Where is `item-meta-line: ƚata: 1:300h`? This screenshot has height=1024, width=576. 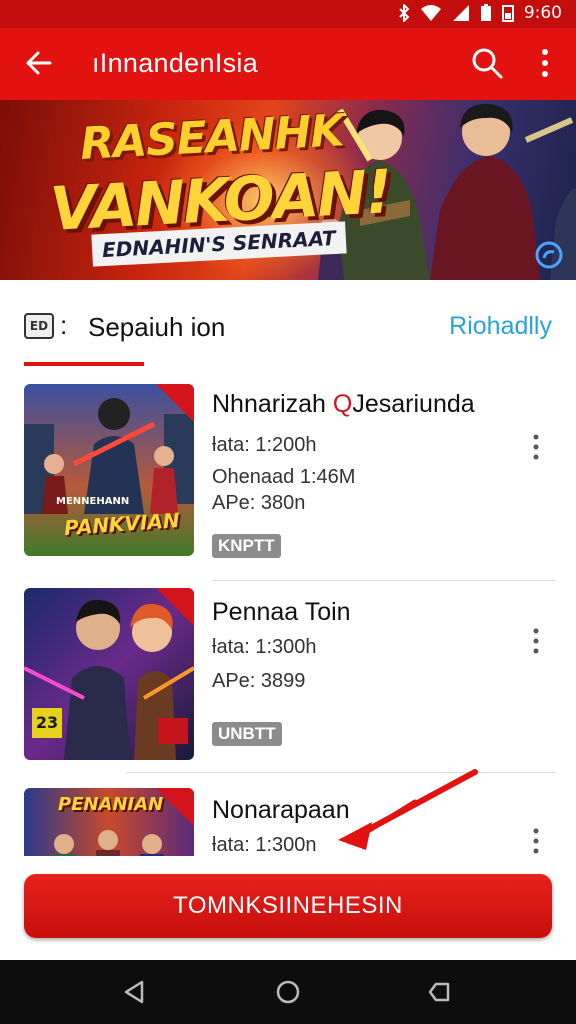
item-meta-line: ƚata: 1:300h is located at coordinates (264, 647).